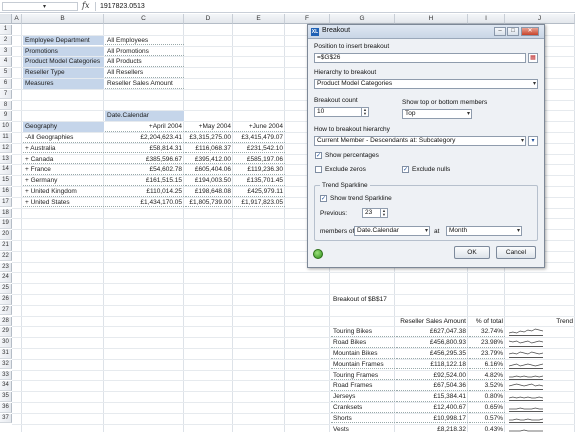 This screenshot has width=575, height=432. What do you see at coordinates (487, 322) in the screenshot?
I see `breakout-header-pct: % of total` at bounding box center [487, 322].